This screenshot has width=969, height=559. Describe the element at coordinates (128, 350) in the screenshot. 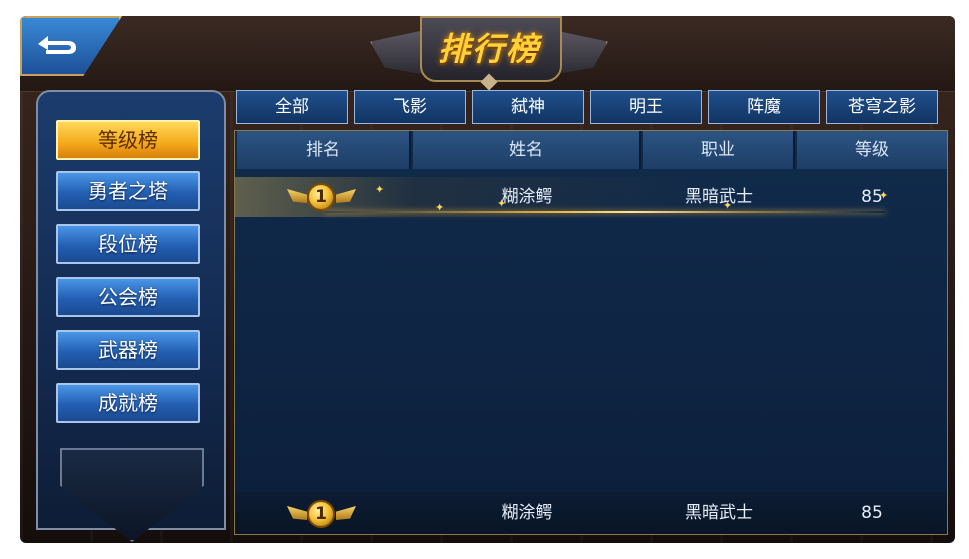

I see `category-weapon: 武器榜` at that location.